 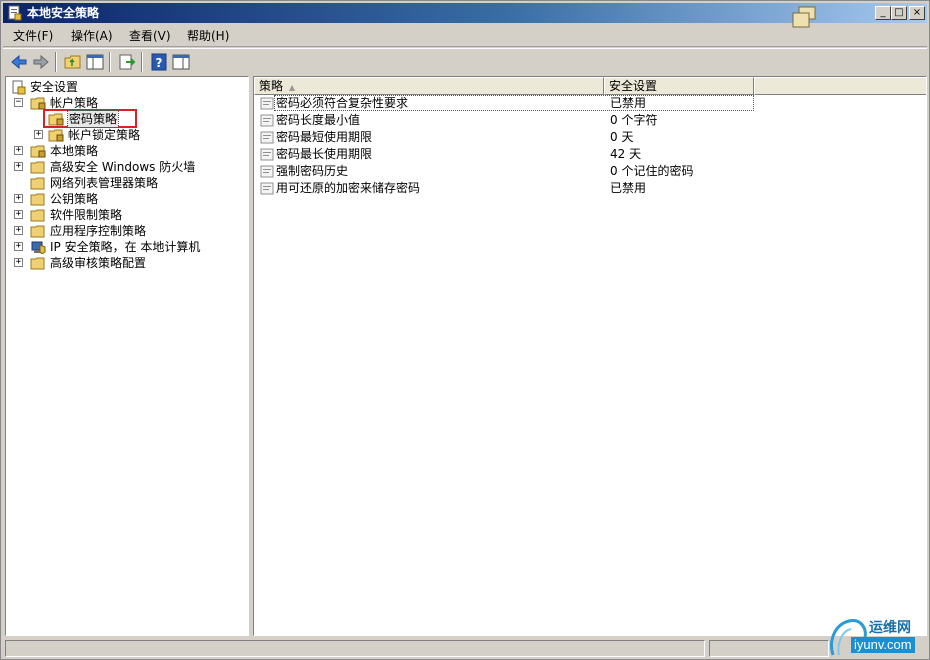 I want to click on menu-bar: 文件(F) 操作(A) 查看(V) 帮助(H), so click(x=465, y=36).